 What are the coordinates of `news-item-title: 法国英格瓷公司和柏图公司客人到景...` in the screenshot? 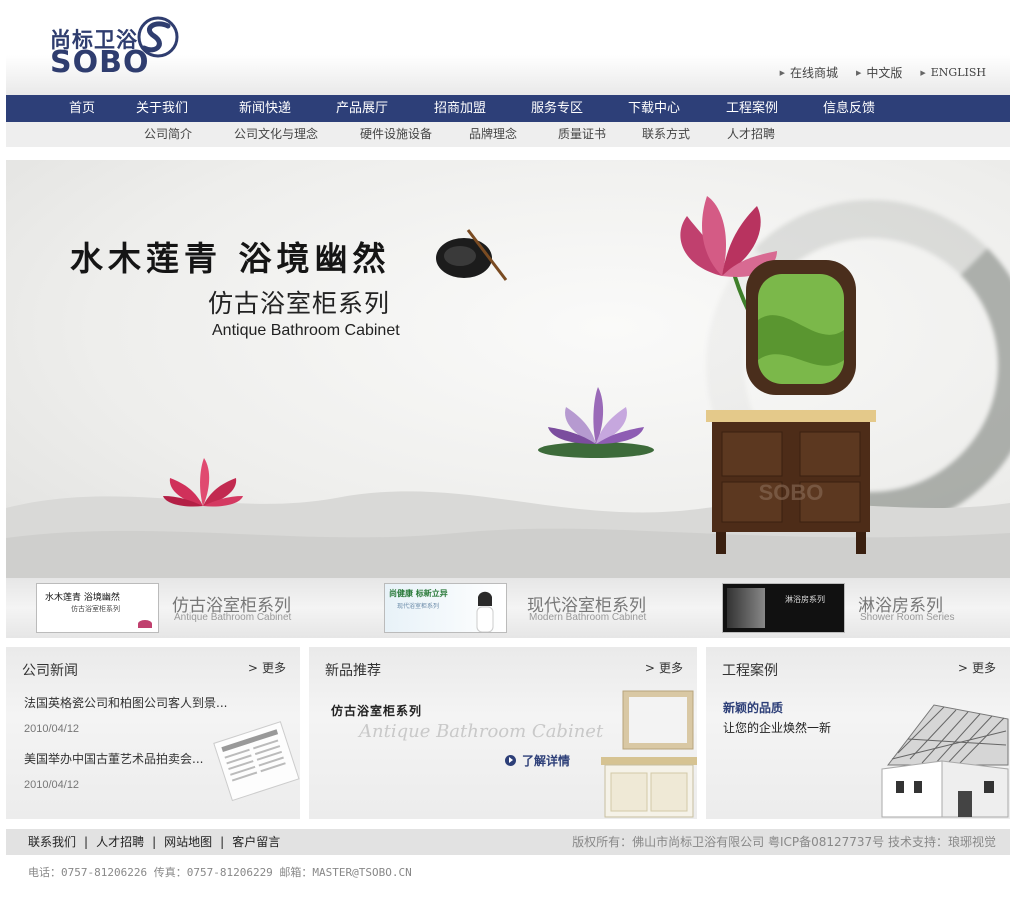 It's located at (125, 702).